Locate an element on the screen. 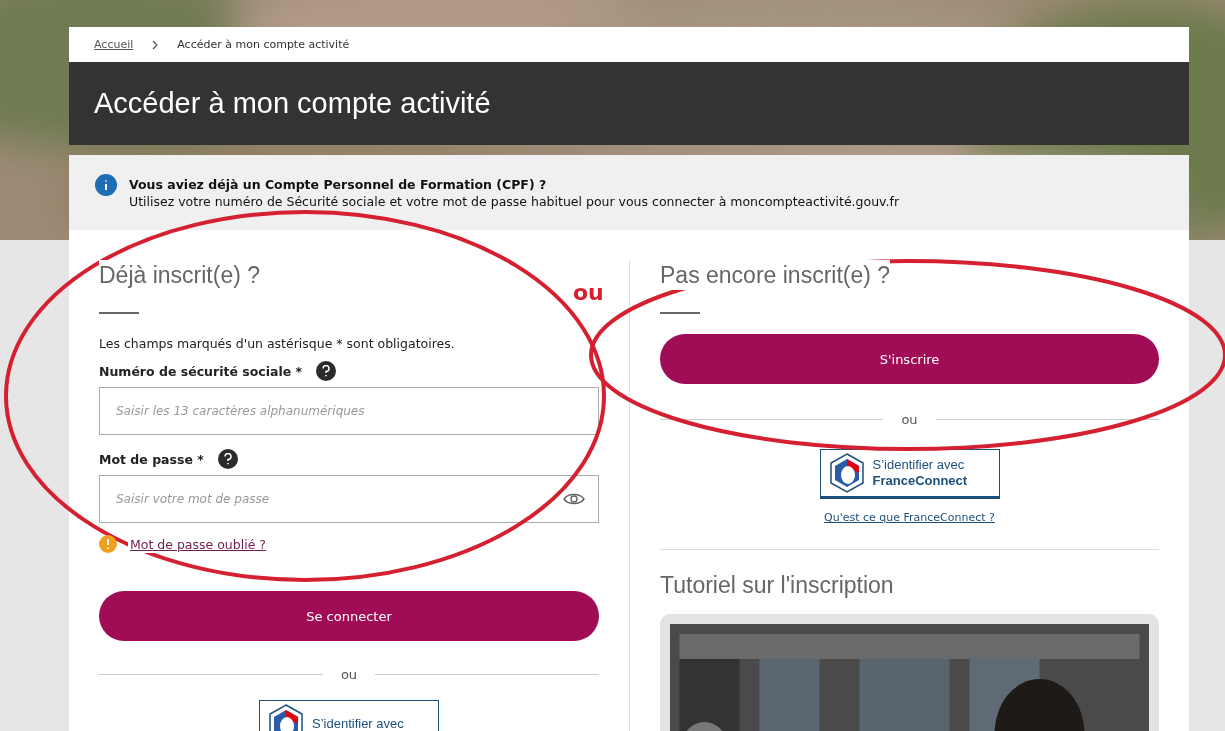 The image size is (1225, 731). info-text: Utilisez votre numéro de Sécurité sociale et votre mot de passe habituel pour vous connecter à moncompteactivité.gouv.fr is located at coordinates (514, 201).